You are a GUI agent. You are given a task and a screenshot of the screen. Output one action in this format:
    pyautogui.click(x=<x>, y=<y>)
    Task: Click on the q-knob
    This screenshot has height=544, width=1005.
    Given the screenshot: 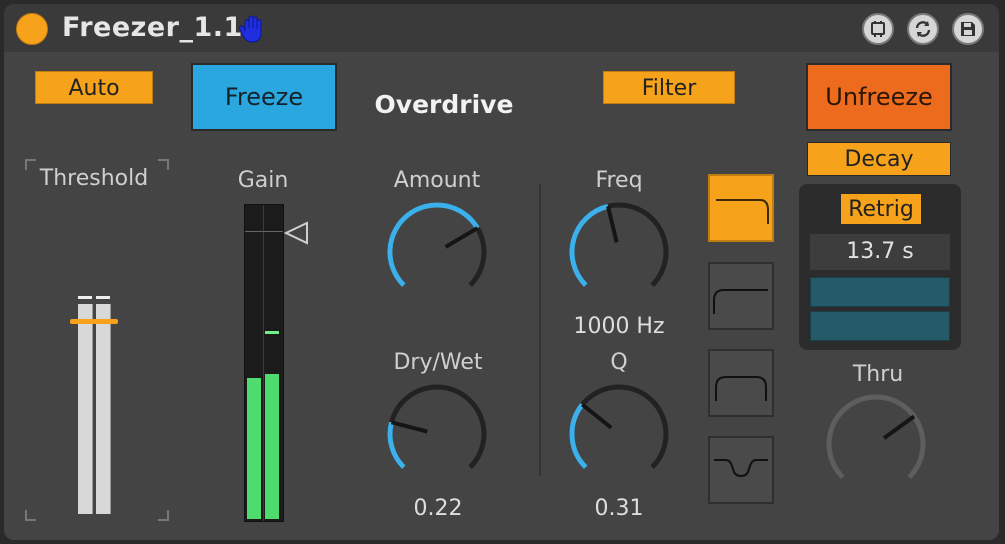 What is the action you would take?
    pyautogui.click(x=619, y=434)
    